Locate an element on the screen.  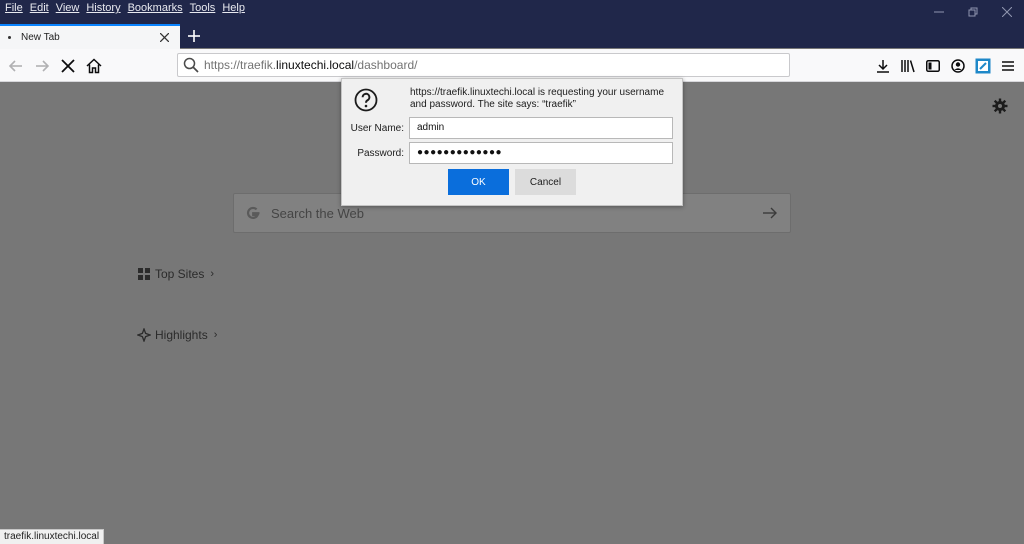
top-sites-header: Top Sites › is located at coordinates (175, 274).